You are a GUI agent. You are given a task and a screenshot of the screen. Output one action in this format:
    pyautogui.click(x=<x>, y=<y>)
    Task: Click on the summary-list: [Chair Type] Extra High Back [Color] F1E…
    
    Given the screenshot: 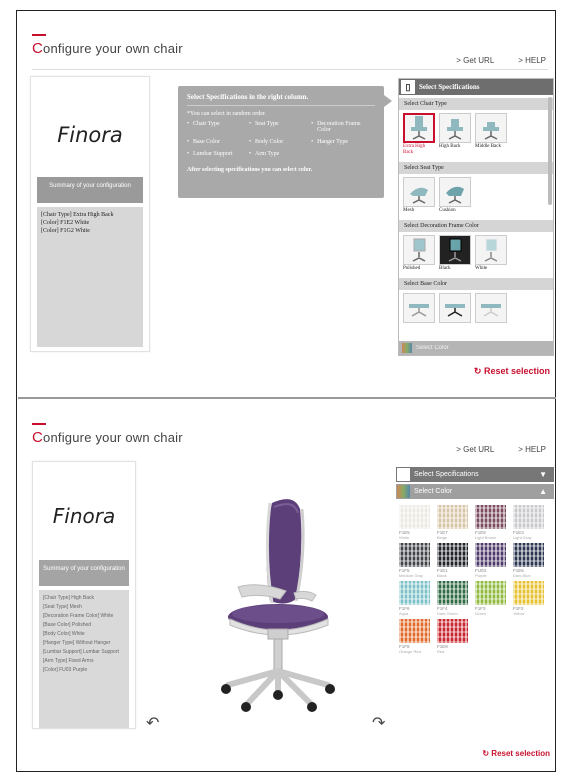 What is the action you would take?
    pyautogui.click(x=90, y=277)
    